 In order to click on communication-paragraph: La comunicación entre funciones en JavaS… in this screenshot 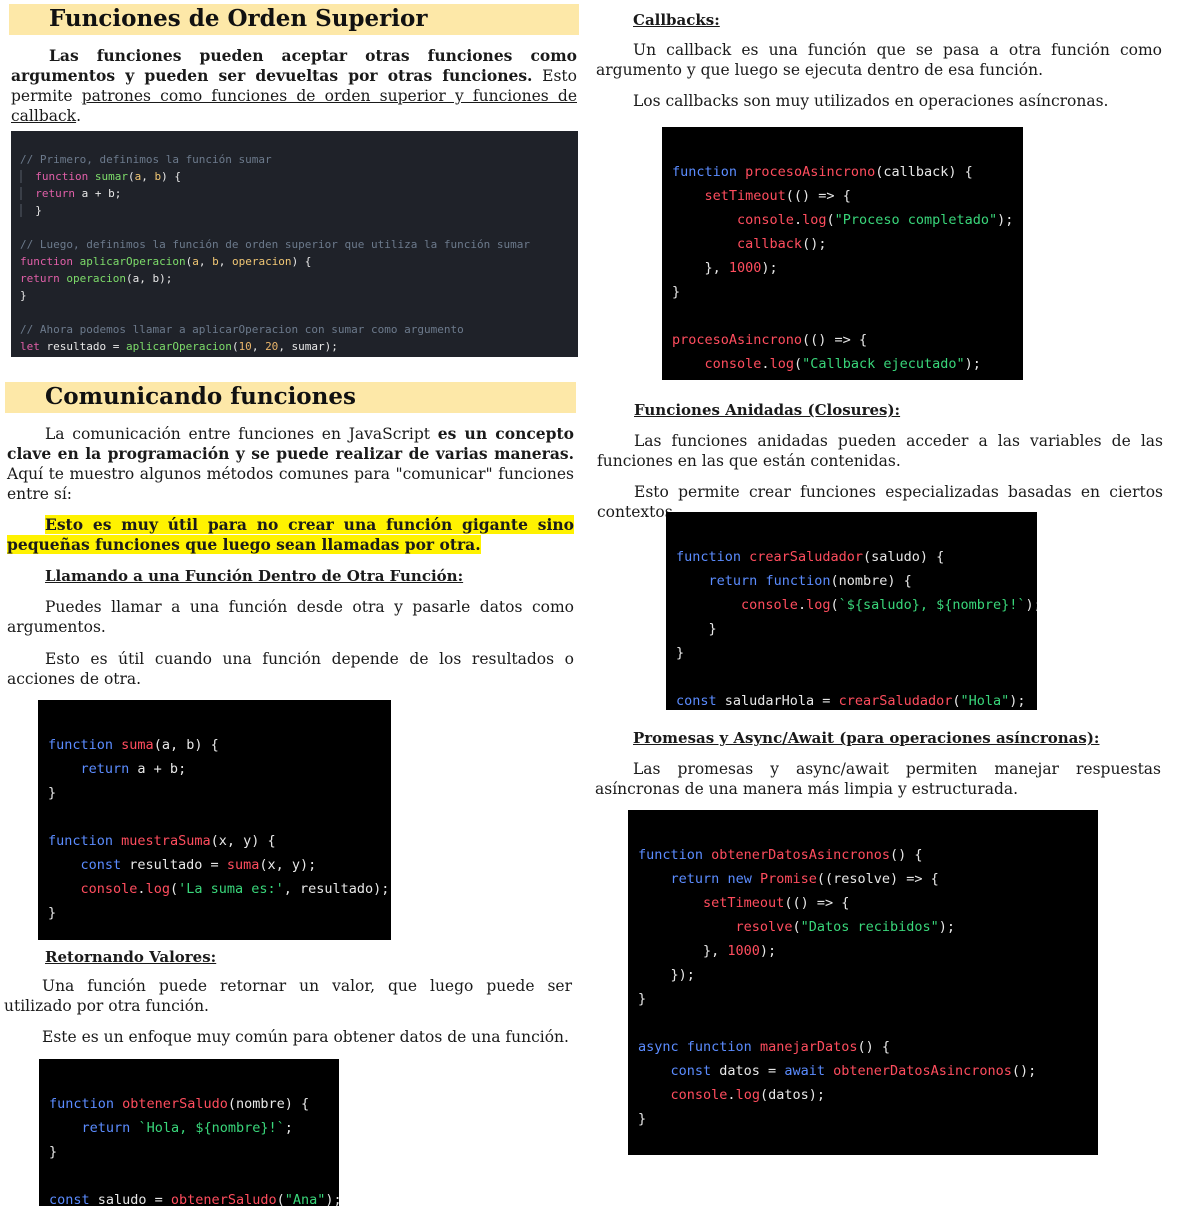, I will do `click(290, 464)`.